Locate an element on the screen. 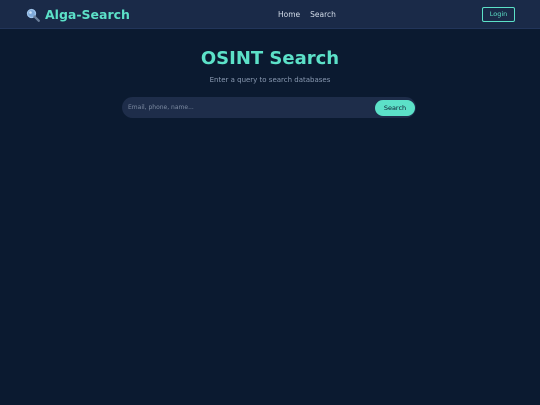 The height and width of the screenshot is (405, 540). brand-link: Alga-Search is located at coordinates (78, 15).